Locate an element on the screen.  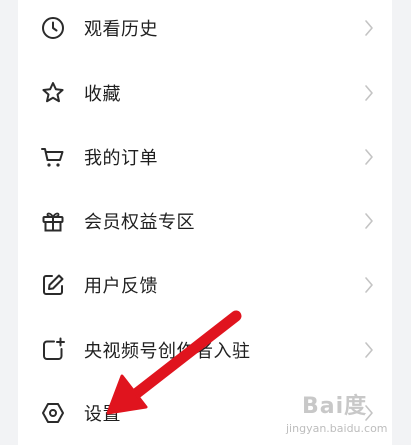
menu-item-label: 设置 is located at coordinates (102, 414).